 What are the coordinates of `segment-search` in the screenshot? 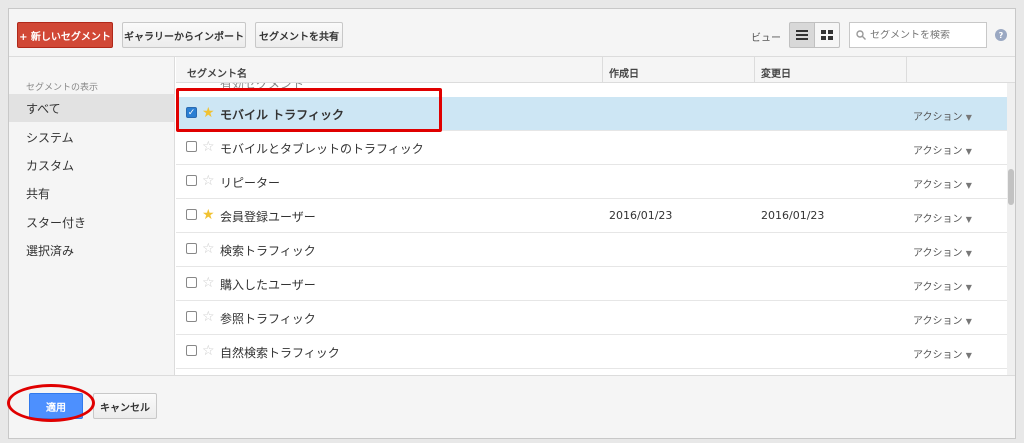 It's located at (918, 35).